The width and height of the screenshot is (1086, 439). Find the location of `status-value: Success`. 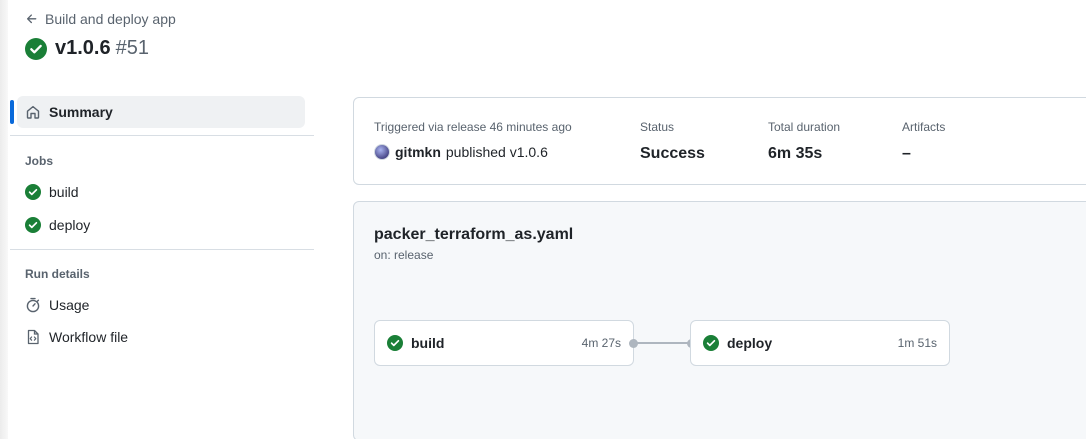

status-value: Success is located at coordinates (672, 153).